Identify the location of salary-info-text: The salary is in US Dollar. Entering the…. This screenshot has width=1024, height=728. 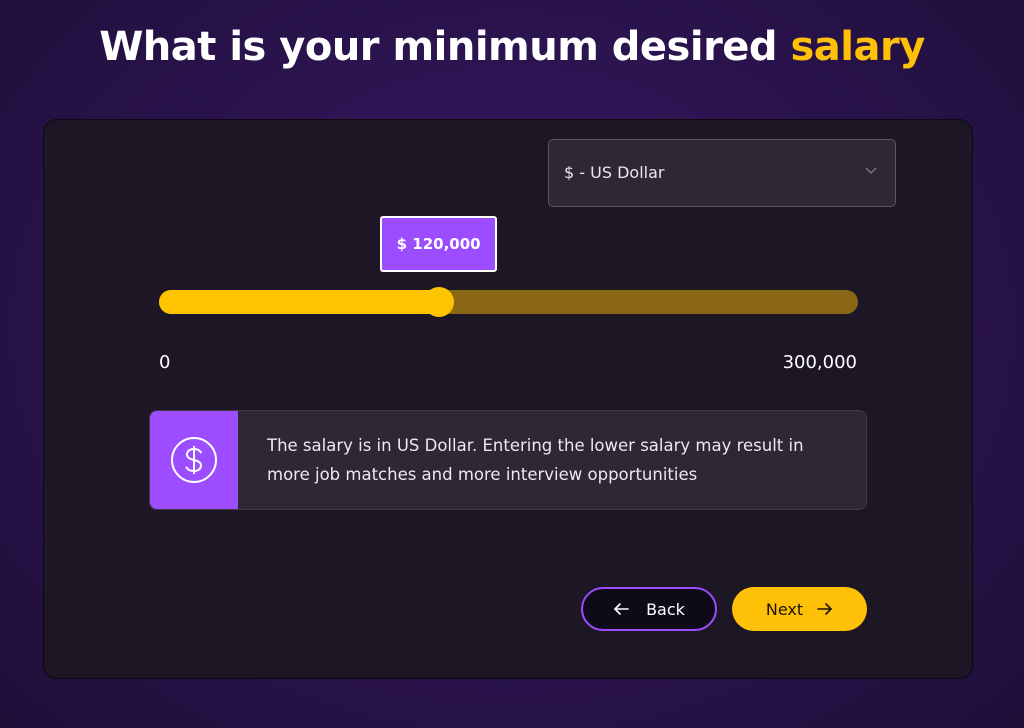
(535, 460).